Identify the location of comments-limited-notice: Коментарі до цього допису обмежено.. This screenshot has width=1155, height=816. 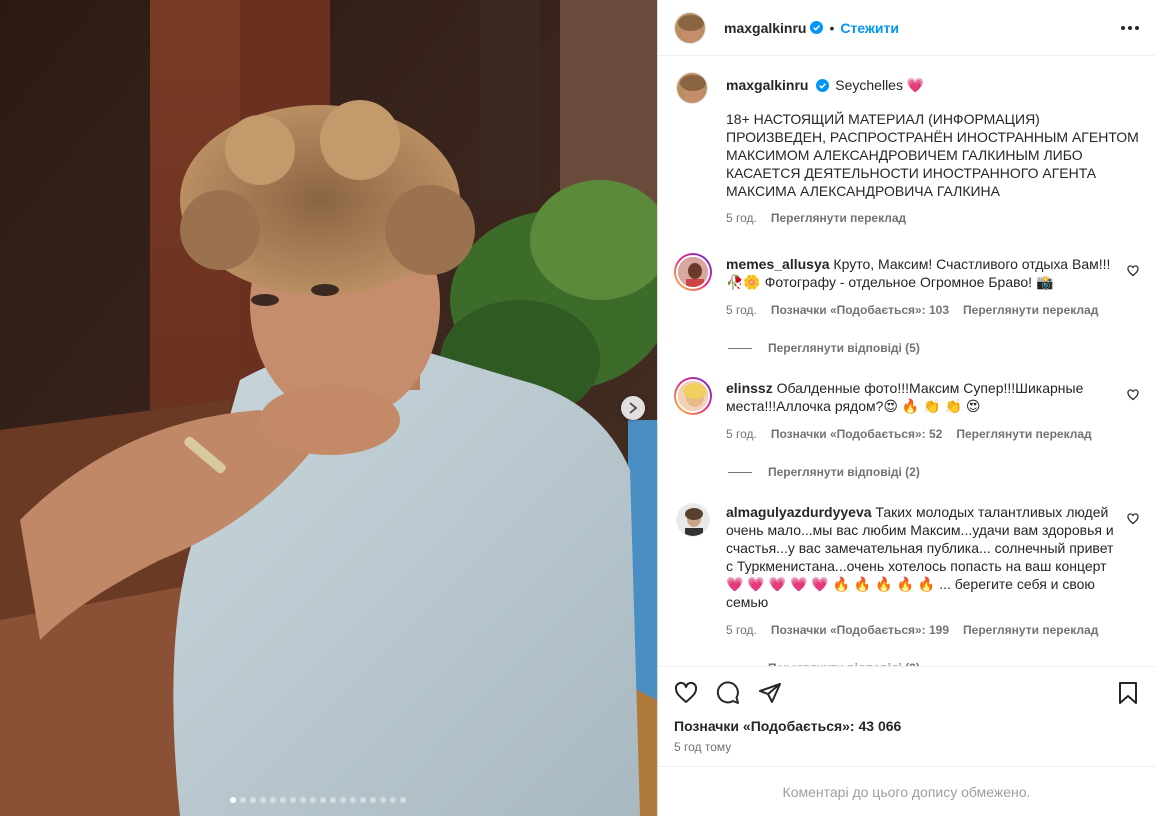
(906, 791).